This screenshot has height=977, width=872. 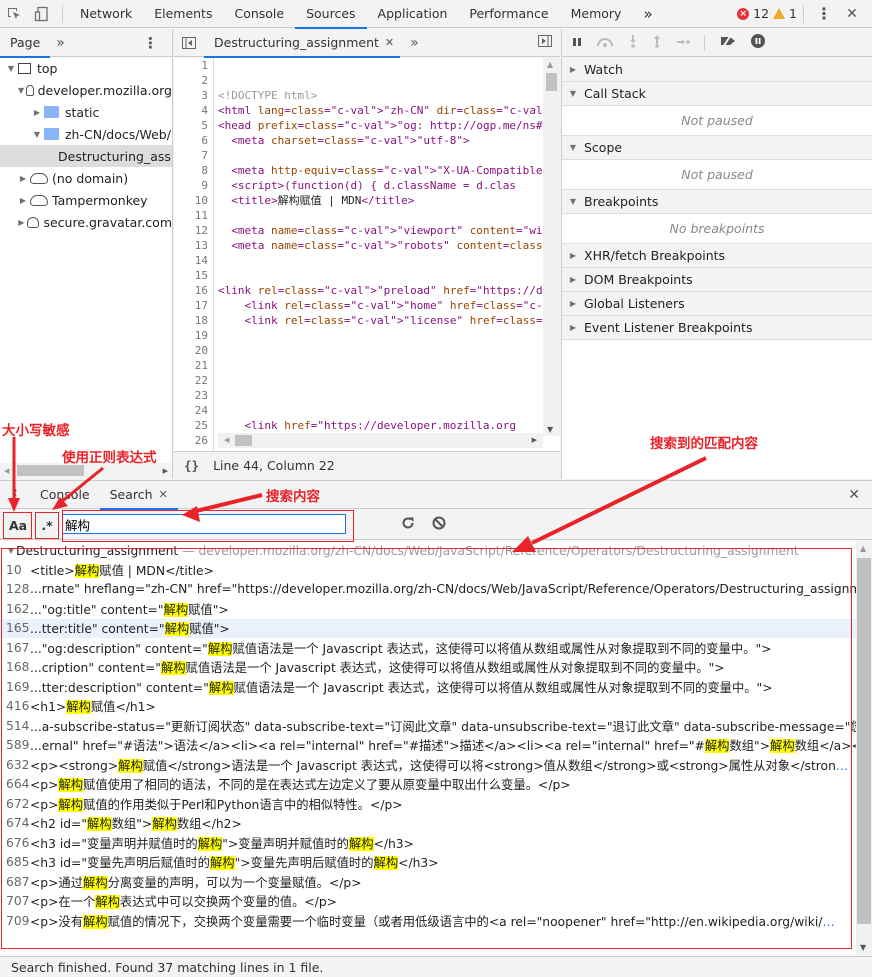 I want to click on step-into-icon, so click(x=633, y=42).